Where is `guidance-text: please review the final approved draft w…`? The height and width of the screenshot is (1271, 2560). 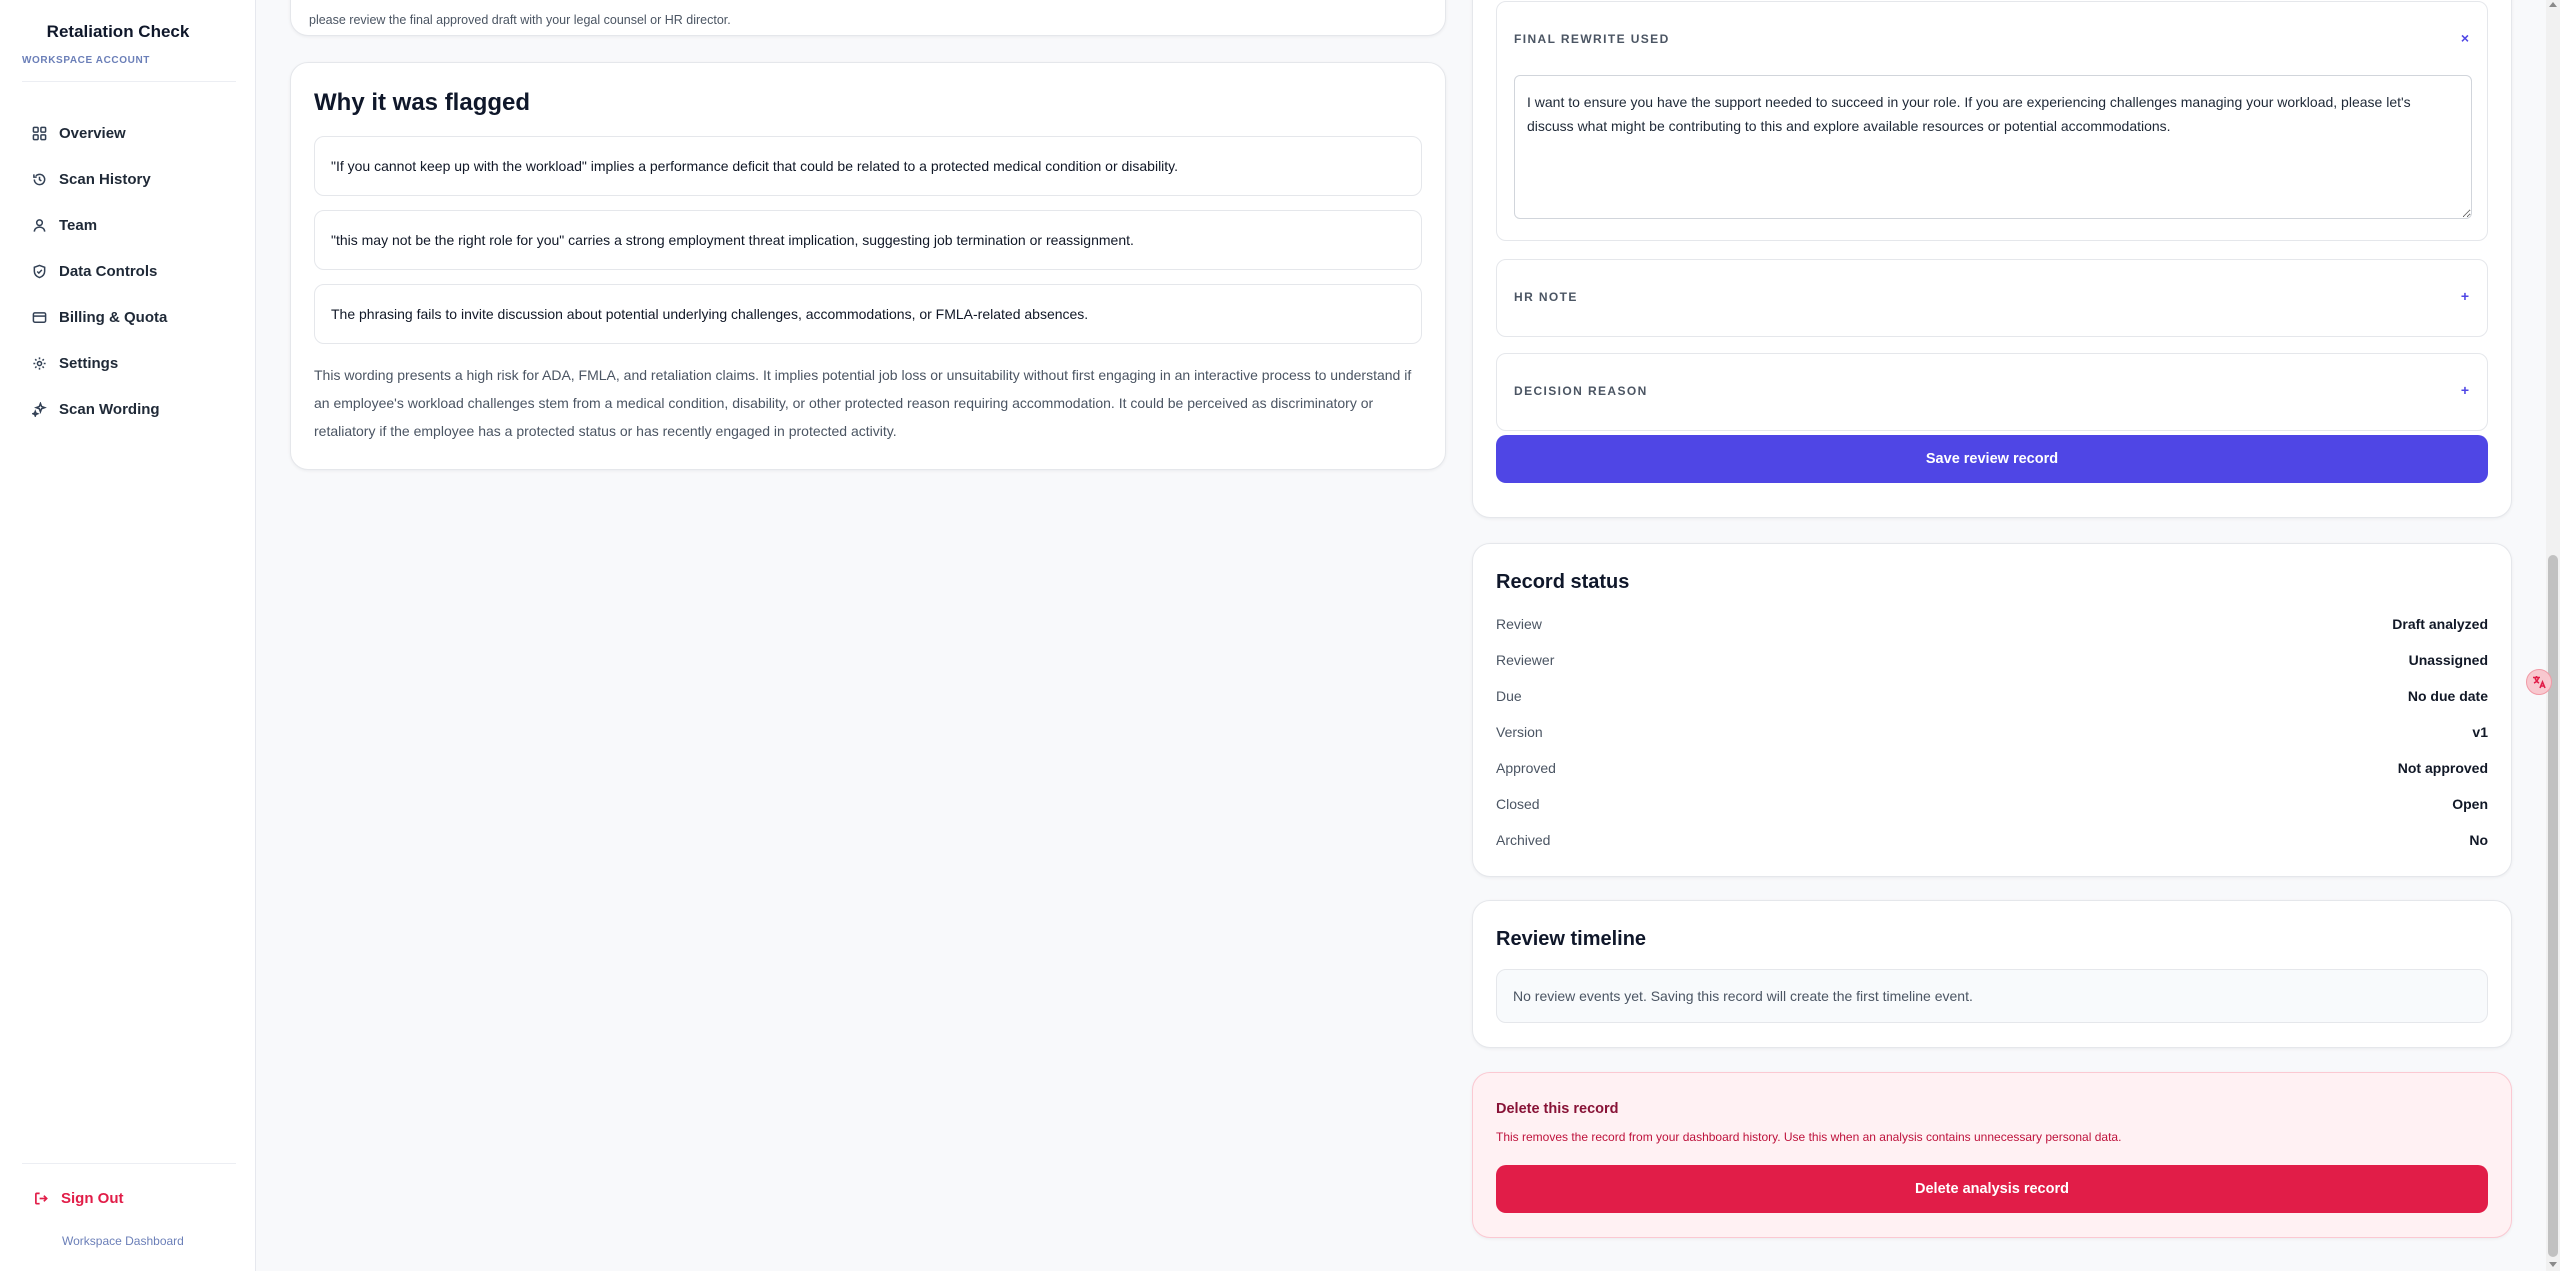
guidance-text: please review the final approved draft w… is located at coordinates (520, 20).